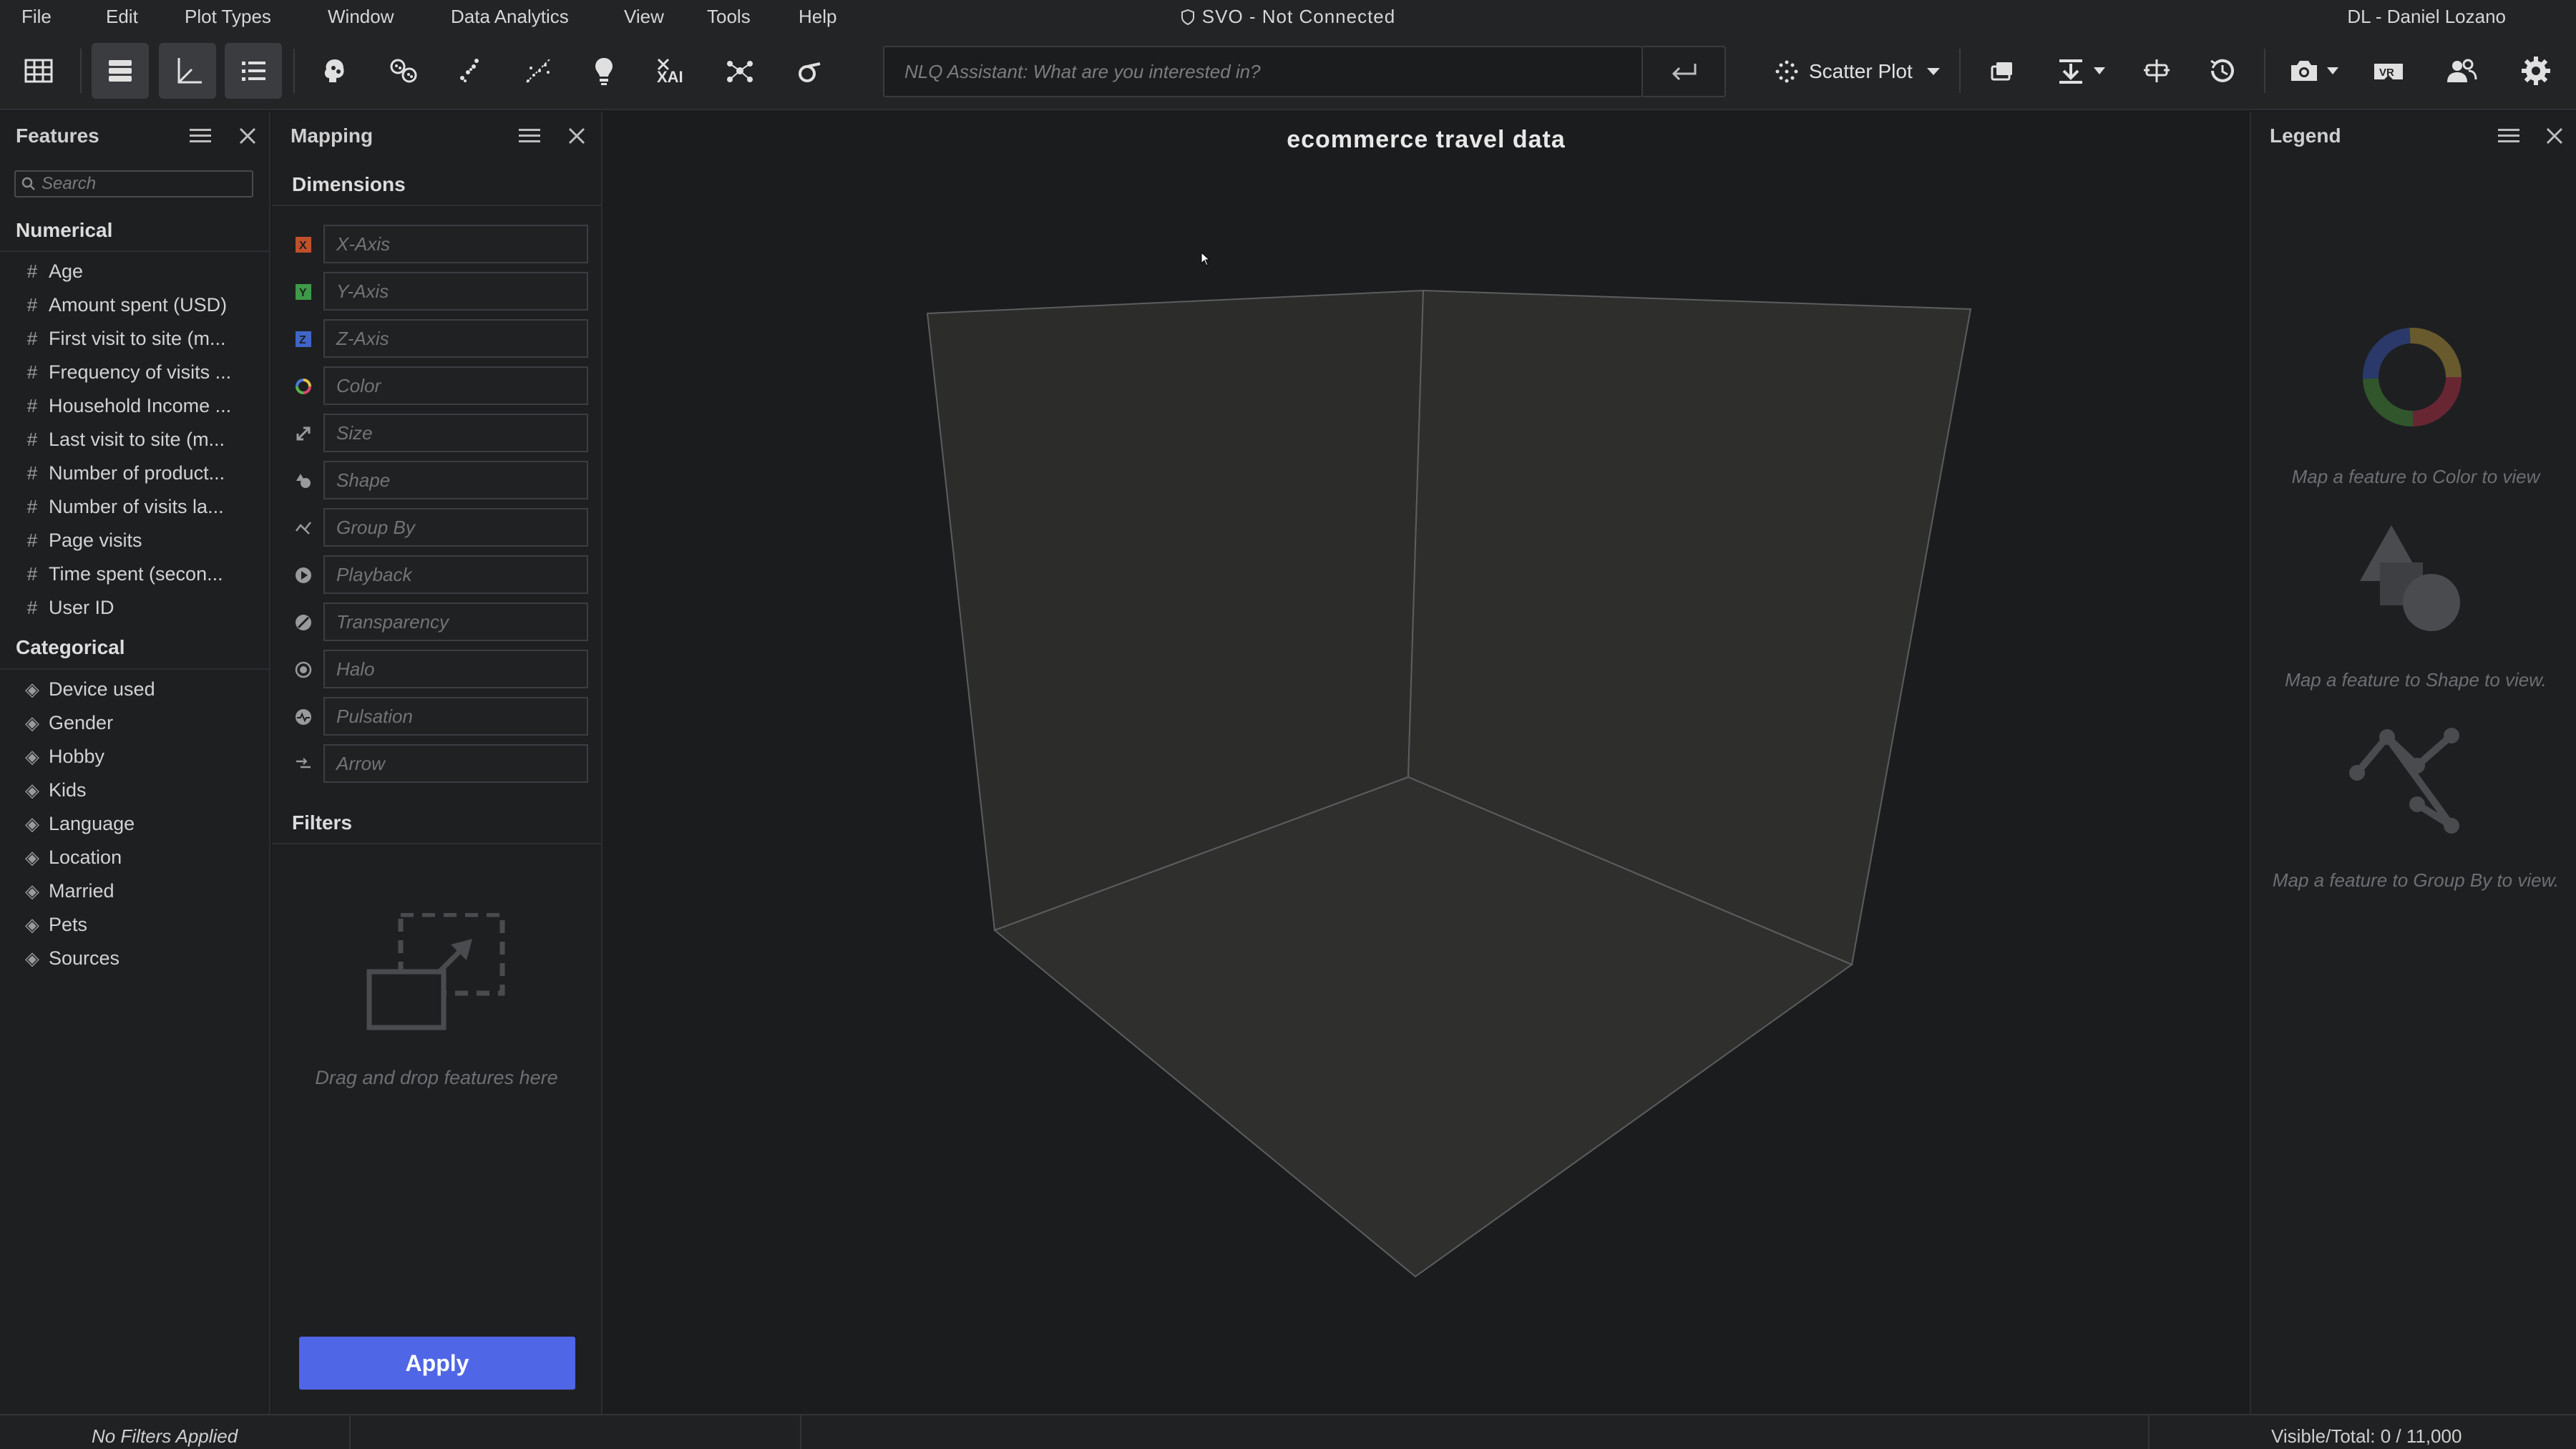 The height and width of the screenshot is (1449, 2576). What do you see at coordinates (335, 71) in the screenshot?
I see `ai-assistant-button` at bounding box center [335, 71].